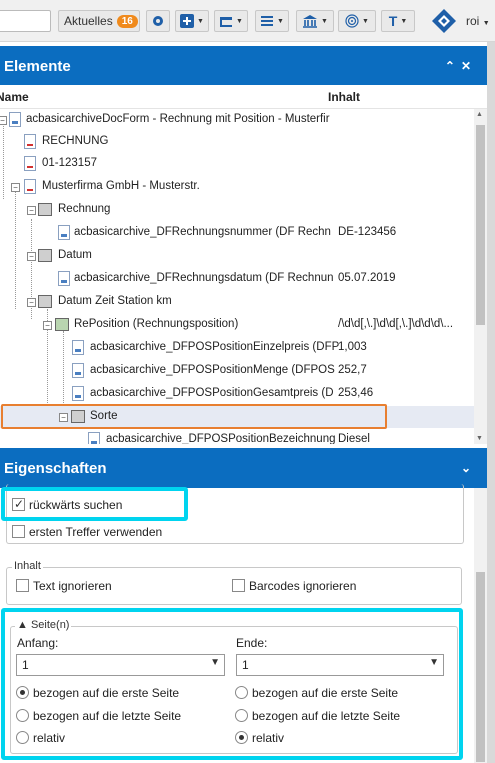 The width and height of the screenshot is (495, 763). Describe the element at coordinates (367, 278) in the screenshot. I see `tree-row-value: 05.07.2019` at that location.